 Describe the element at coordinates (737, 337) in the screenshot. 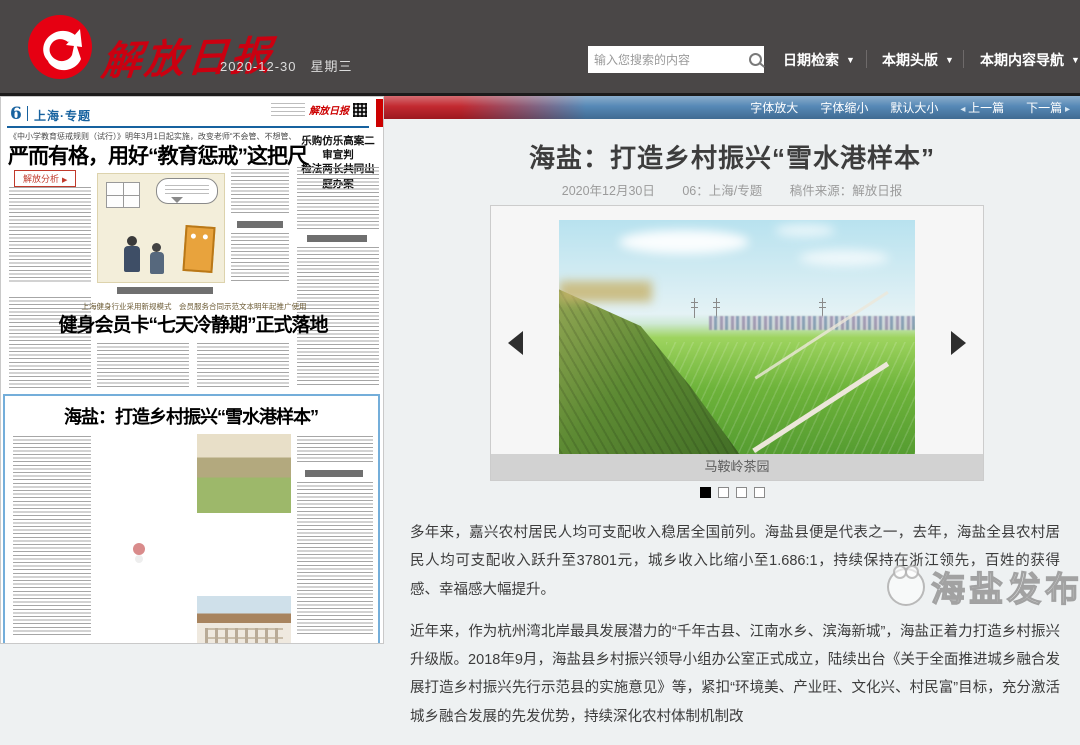

I see `carousel-photo-tea-garden` at that location.